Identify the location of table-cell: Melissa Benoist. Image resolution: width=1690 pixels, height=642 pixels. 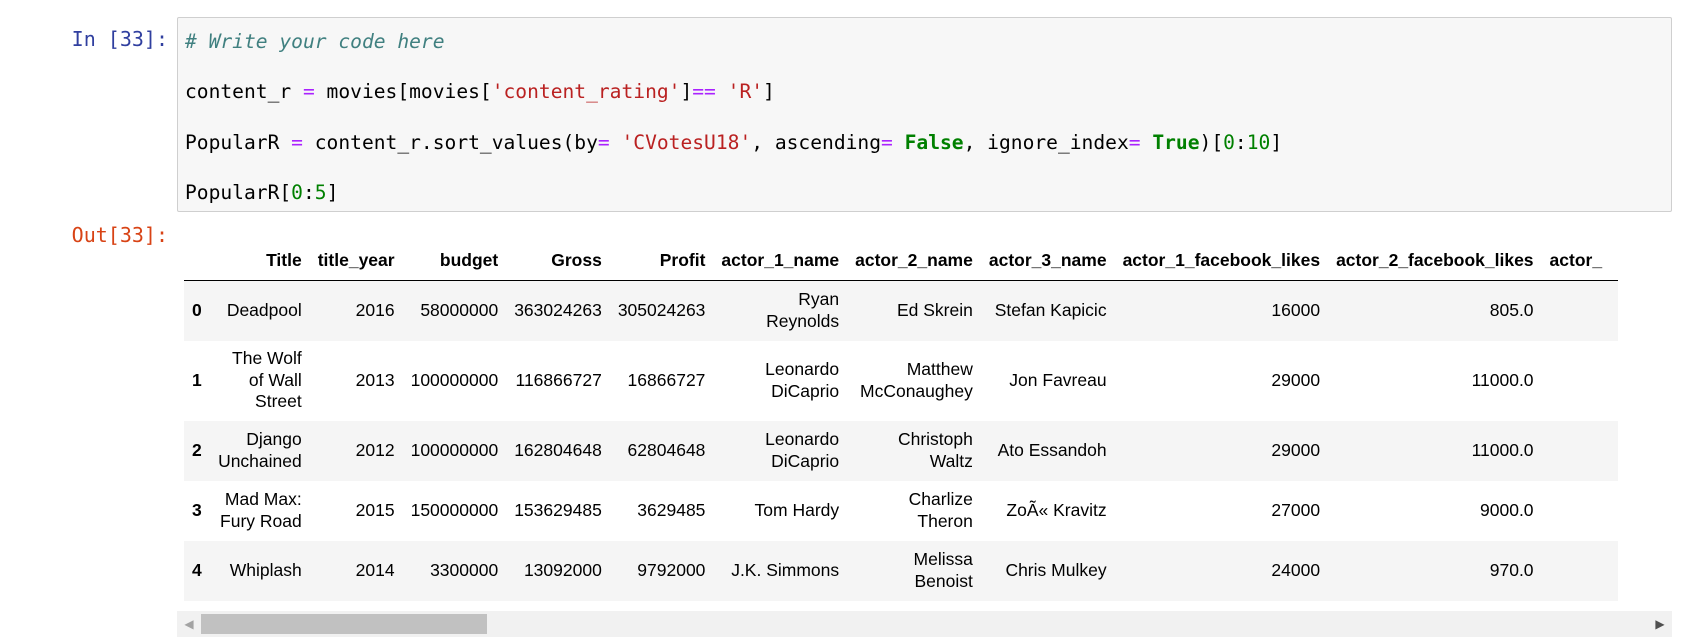
(943, 570).